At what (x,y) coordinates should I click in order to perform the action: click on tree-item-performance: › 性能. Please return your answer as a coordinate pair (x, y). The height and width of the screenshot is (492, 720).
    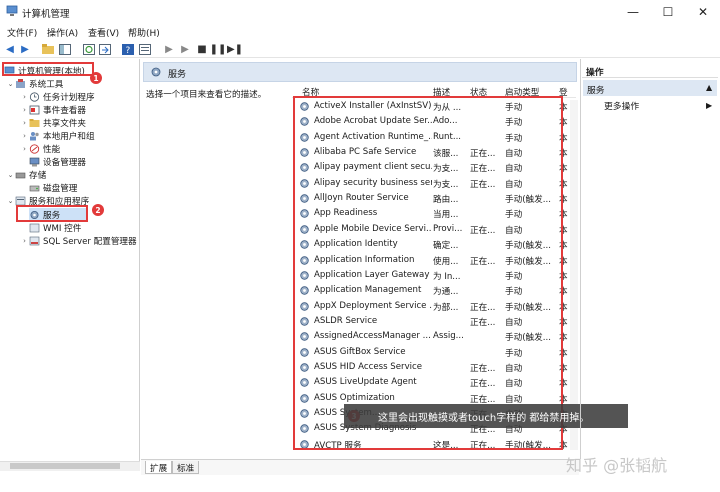
    Looking at the image, I should click on (40, 148).